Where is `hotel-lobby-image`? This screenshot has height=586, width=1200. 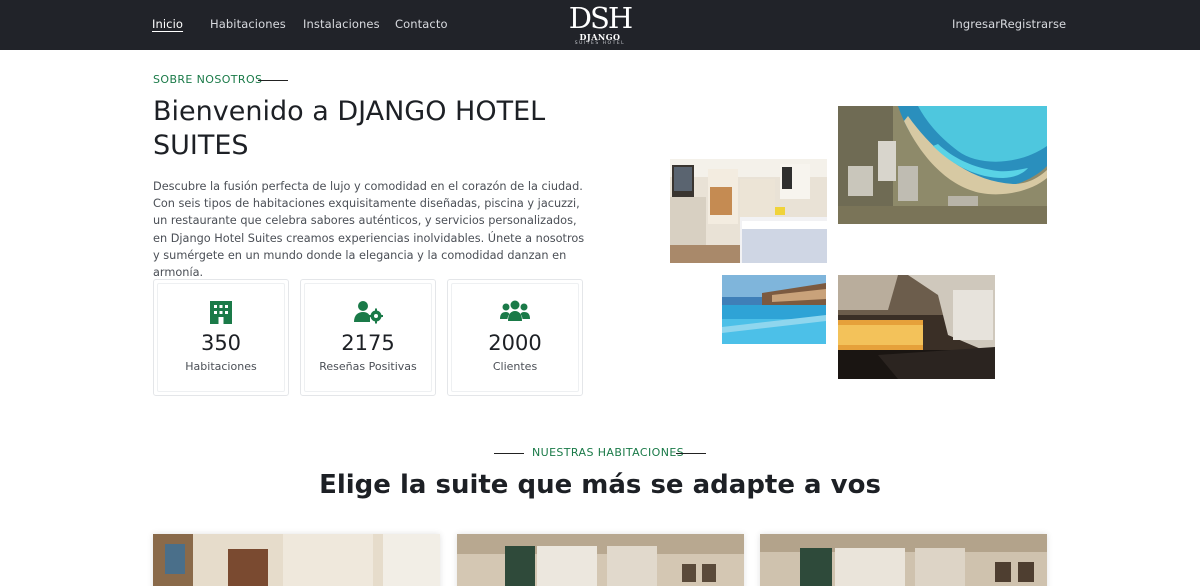
hotel-lobby-image is located at coordinates (916, 327).